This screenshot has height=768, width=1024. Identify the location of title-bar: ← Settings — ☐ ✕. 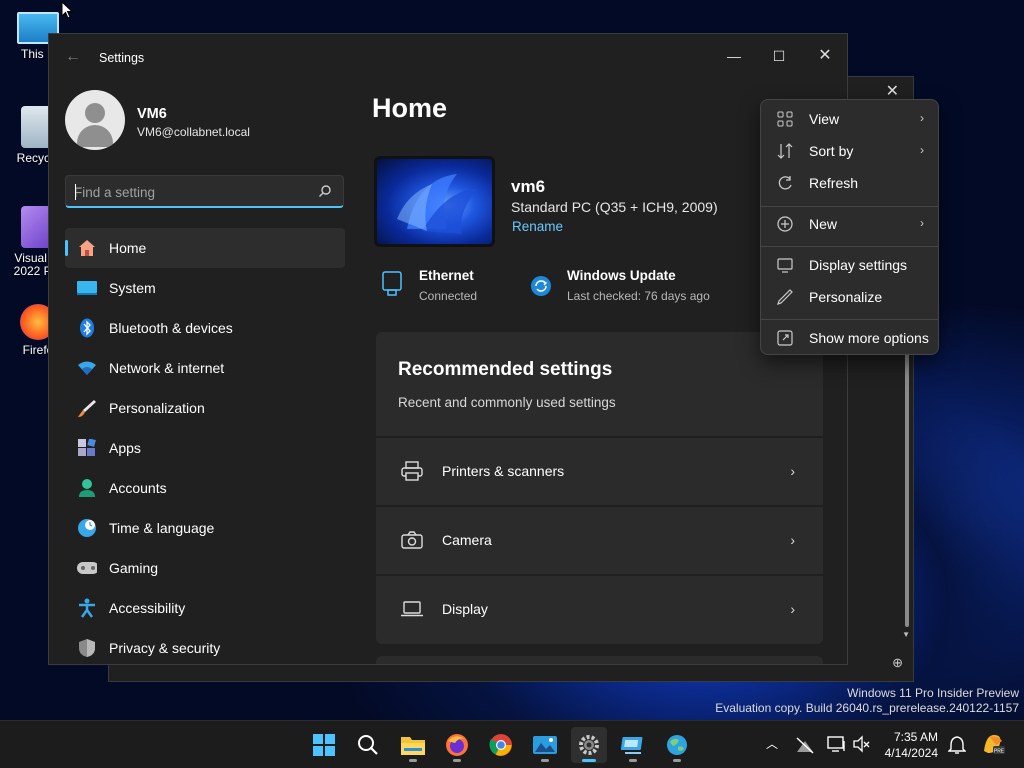
(448, 58).